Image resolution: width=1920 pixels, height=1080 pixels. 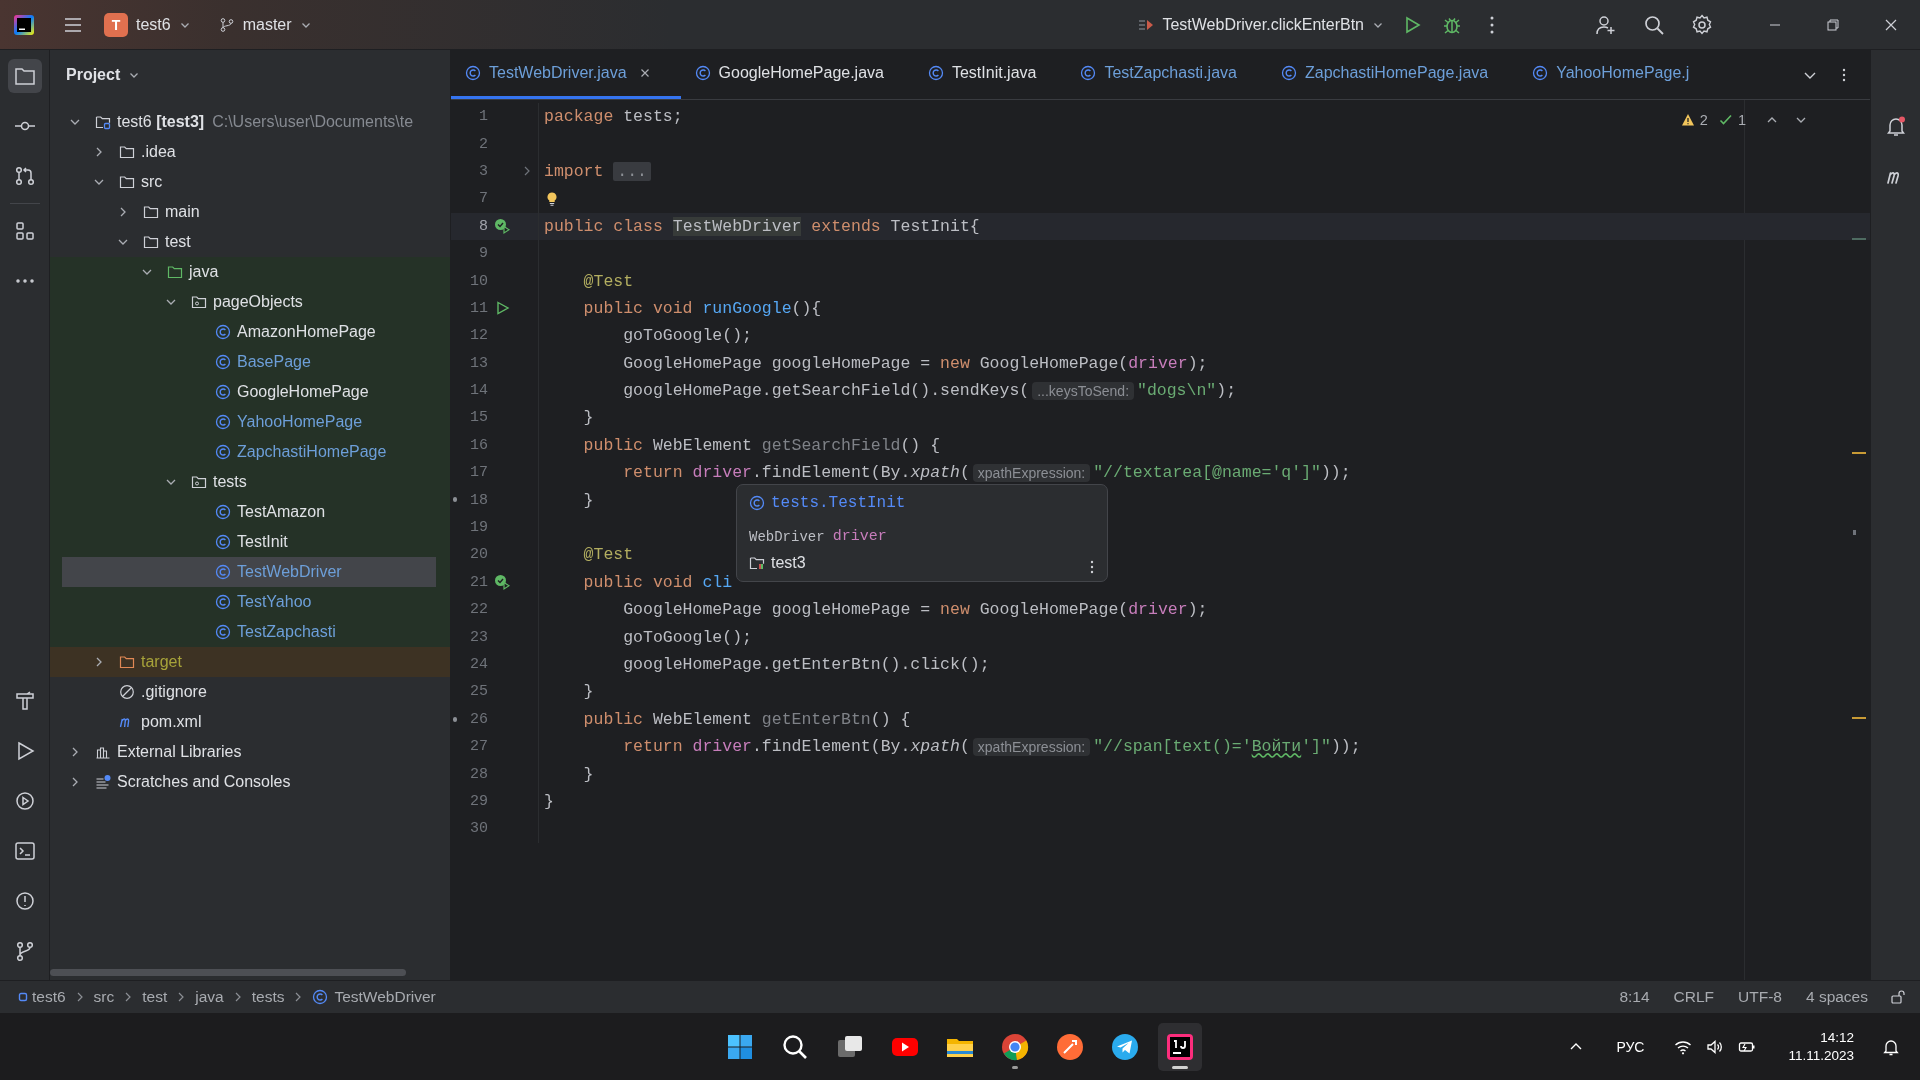 I want to click on breadcrumb: TestWebDriver, so click(x=374, y=997).